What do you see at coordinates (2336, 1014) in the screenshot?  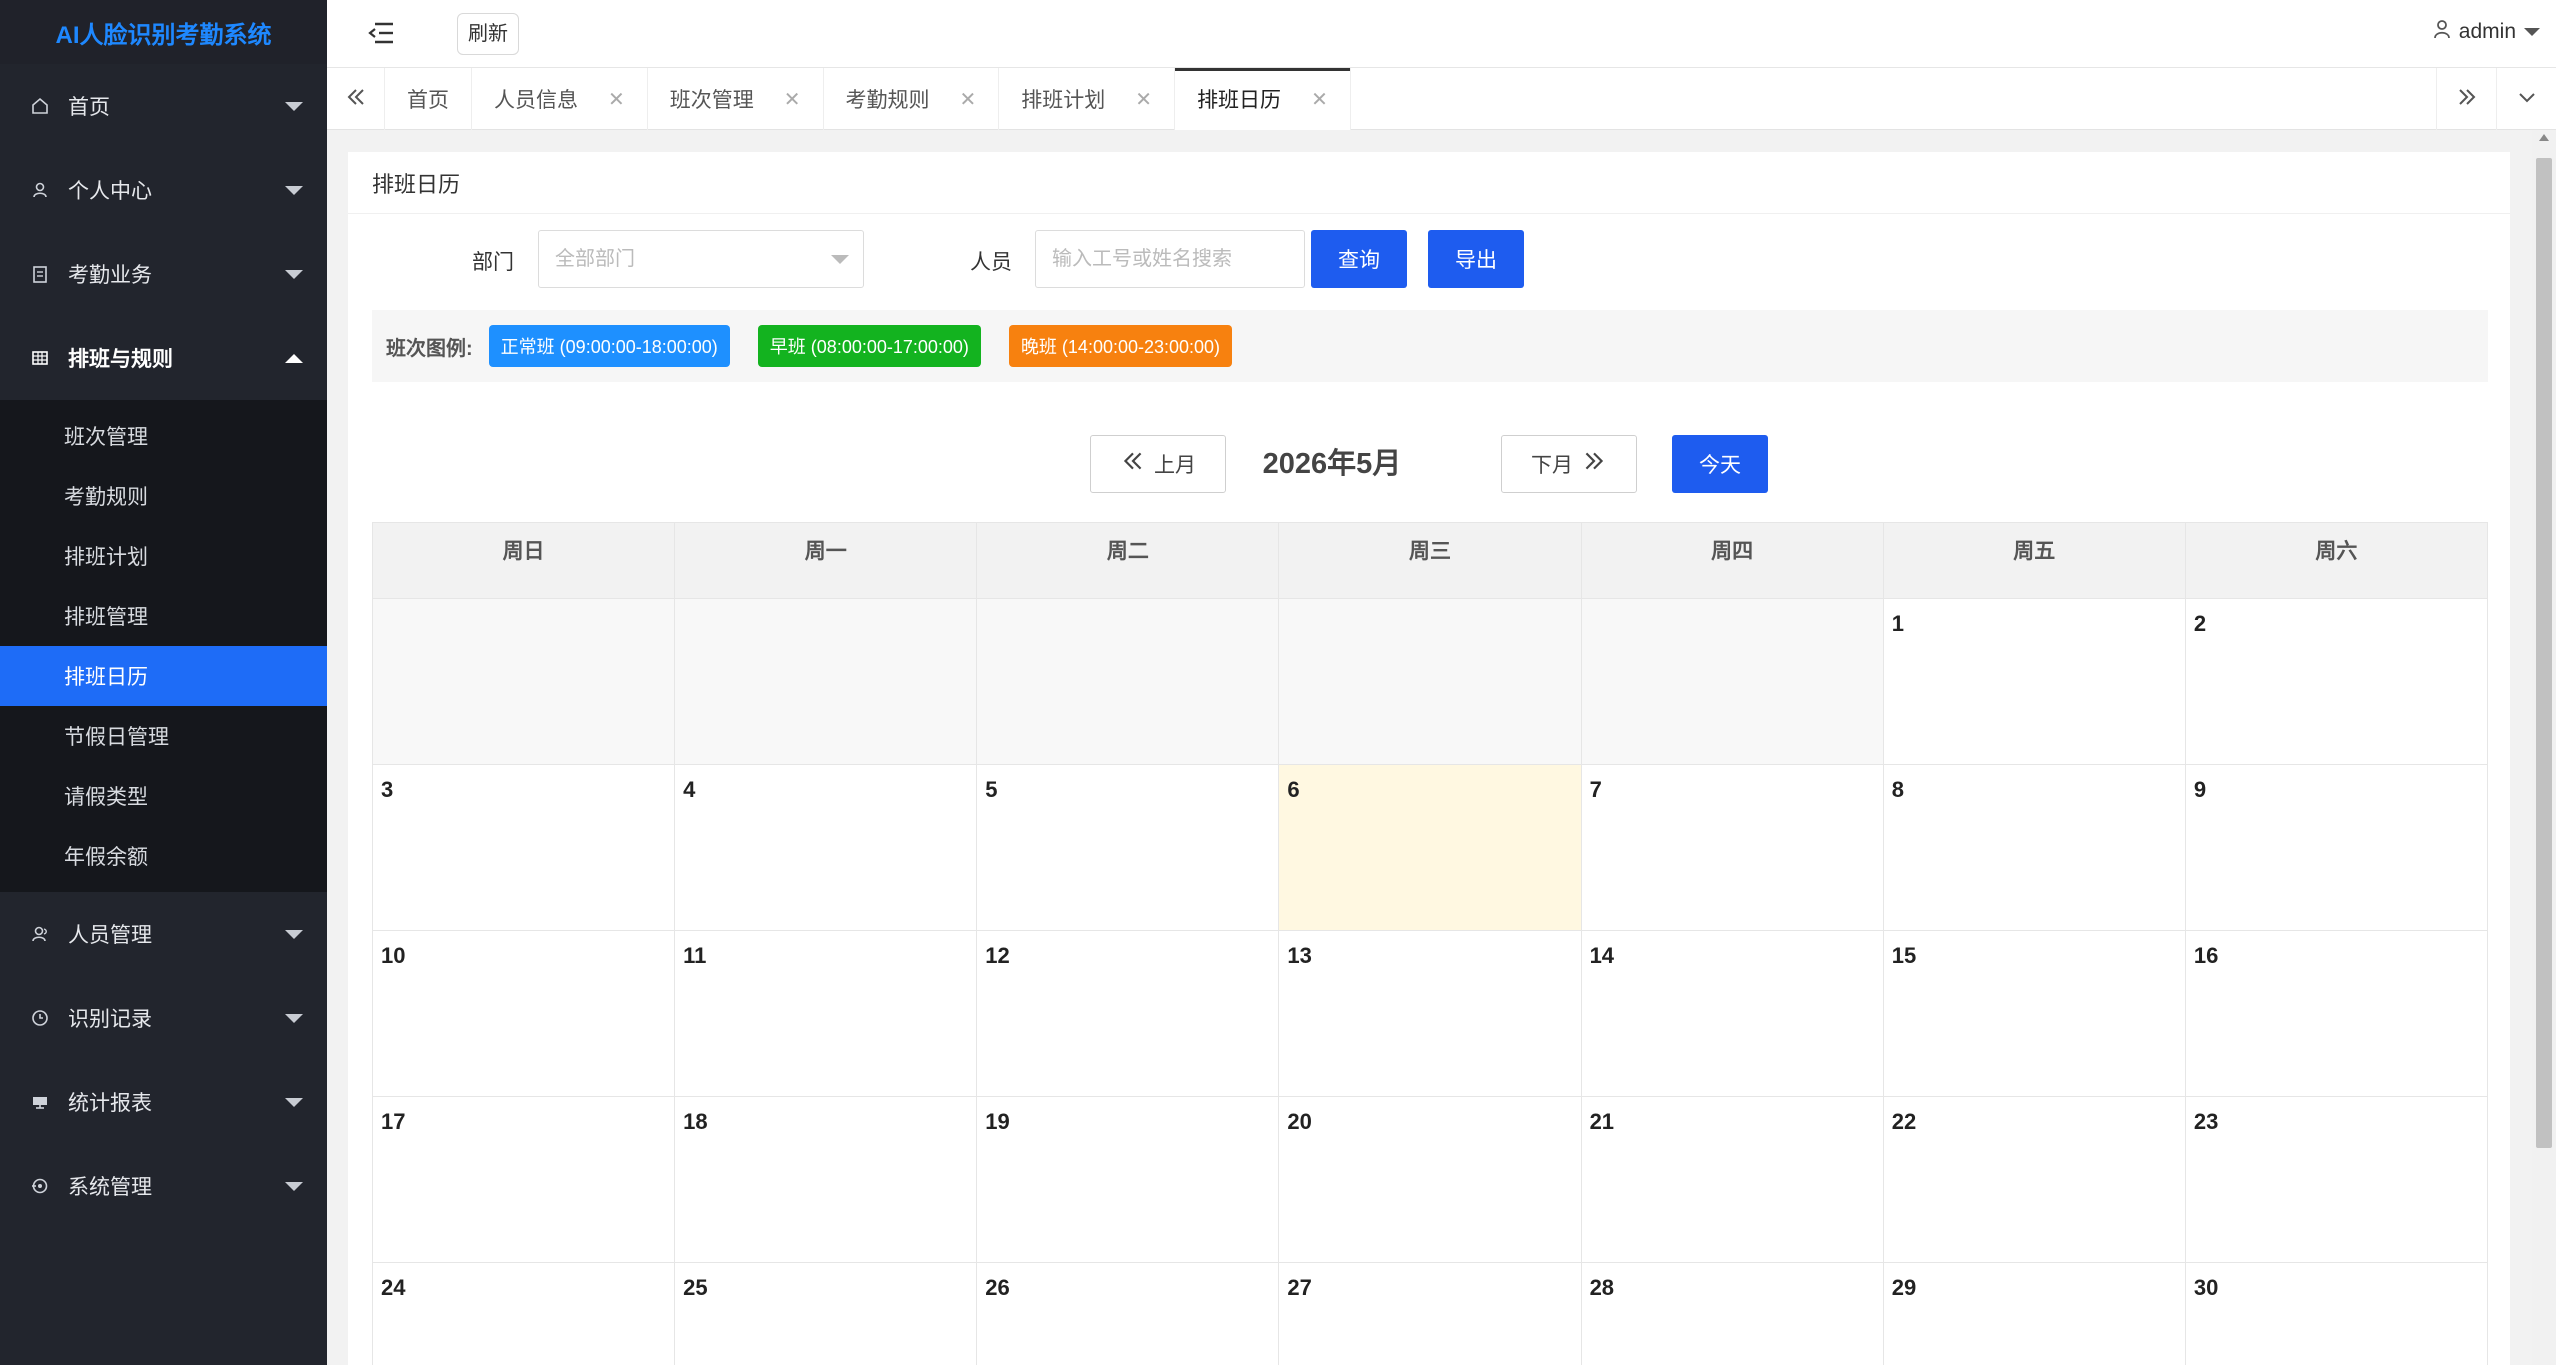 I see `calendar-day-cell: 16` at bounding box center [2336, 1014].